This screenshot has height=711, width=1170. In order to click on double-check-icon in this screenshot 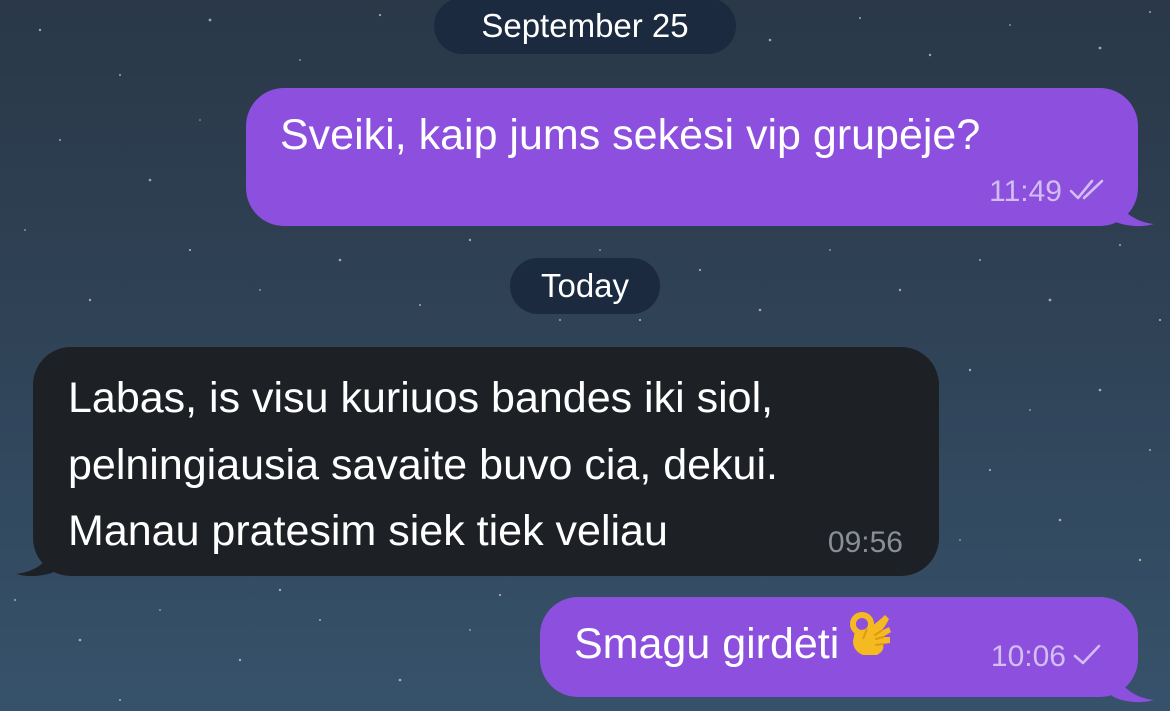, I will do `click(1088, 193)`.